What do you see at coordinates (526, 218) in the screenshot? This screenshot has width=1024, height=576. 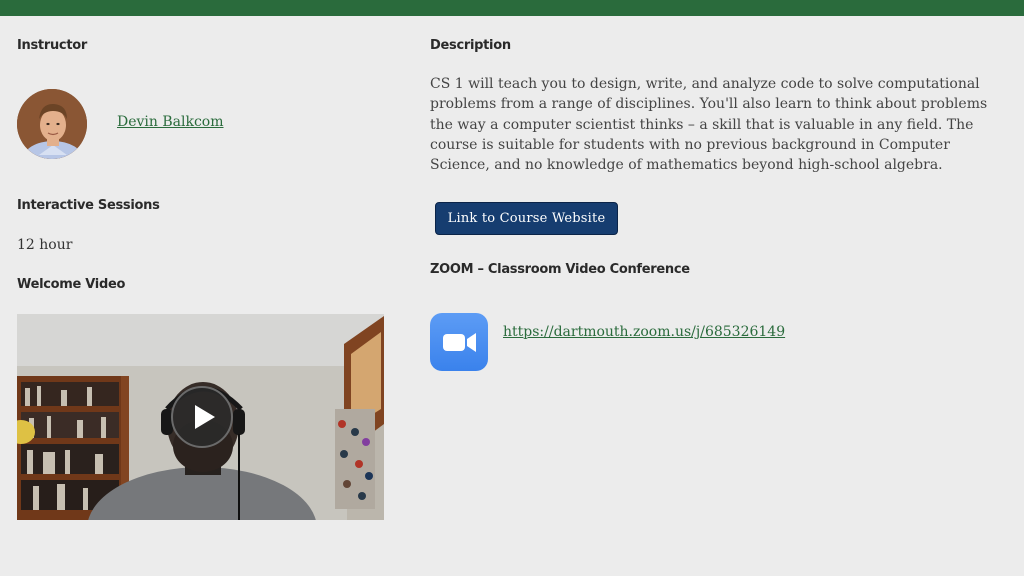 I see `course-website-button: Link to Course Website` at bounding box center [526, 218].